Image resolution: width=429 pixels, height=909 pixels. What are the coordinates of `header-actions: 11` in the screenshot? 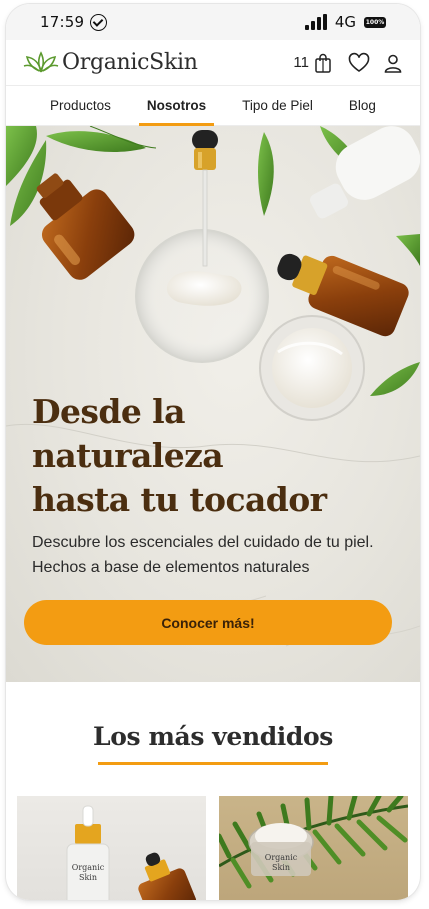 It's located at (348, 63).